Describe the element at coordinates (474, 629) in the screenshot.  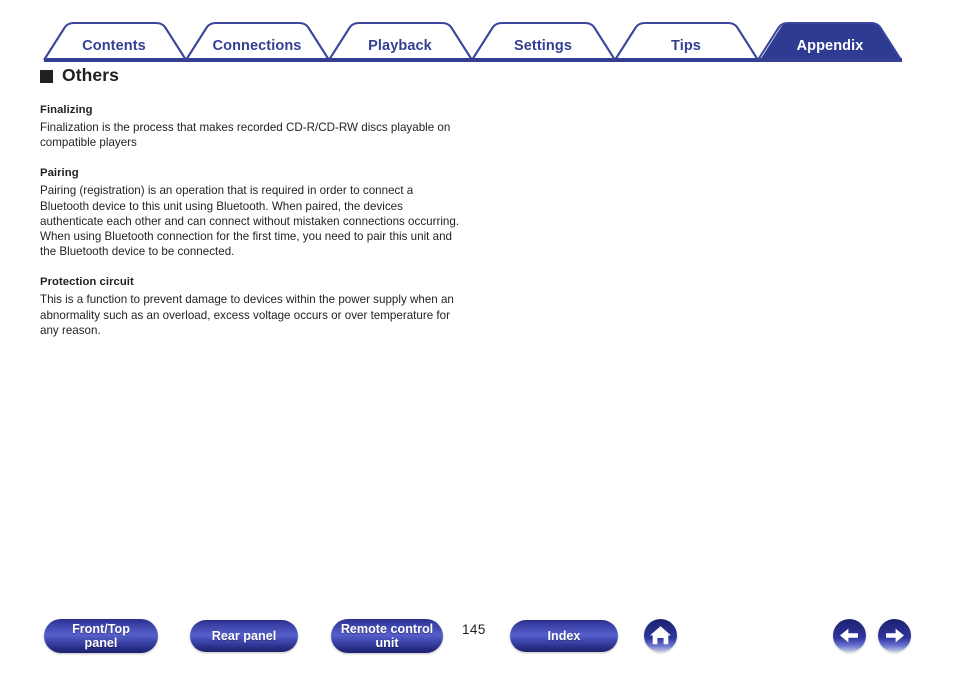
I see `page-number: 145` at that location.